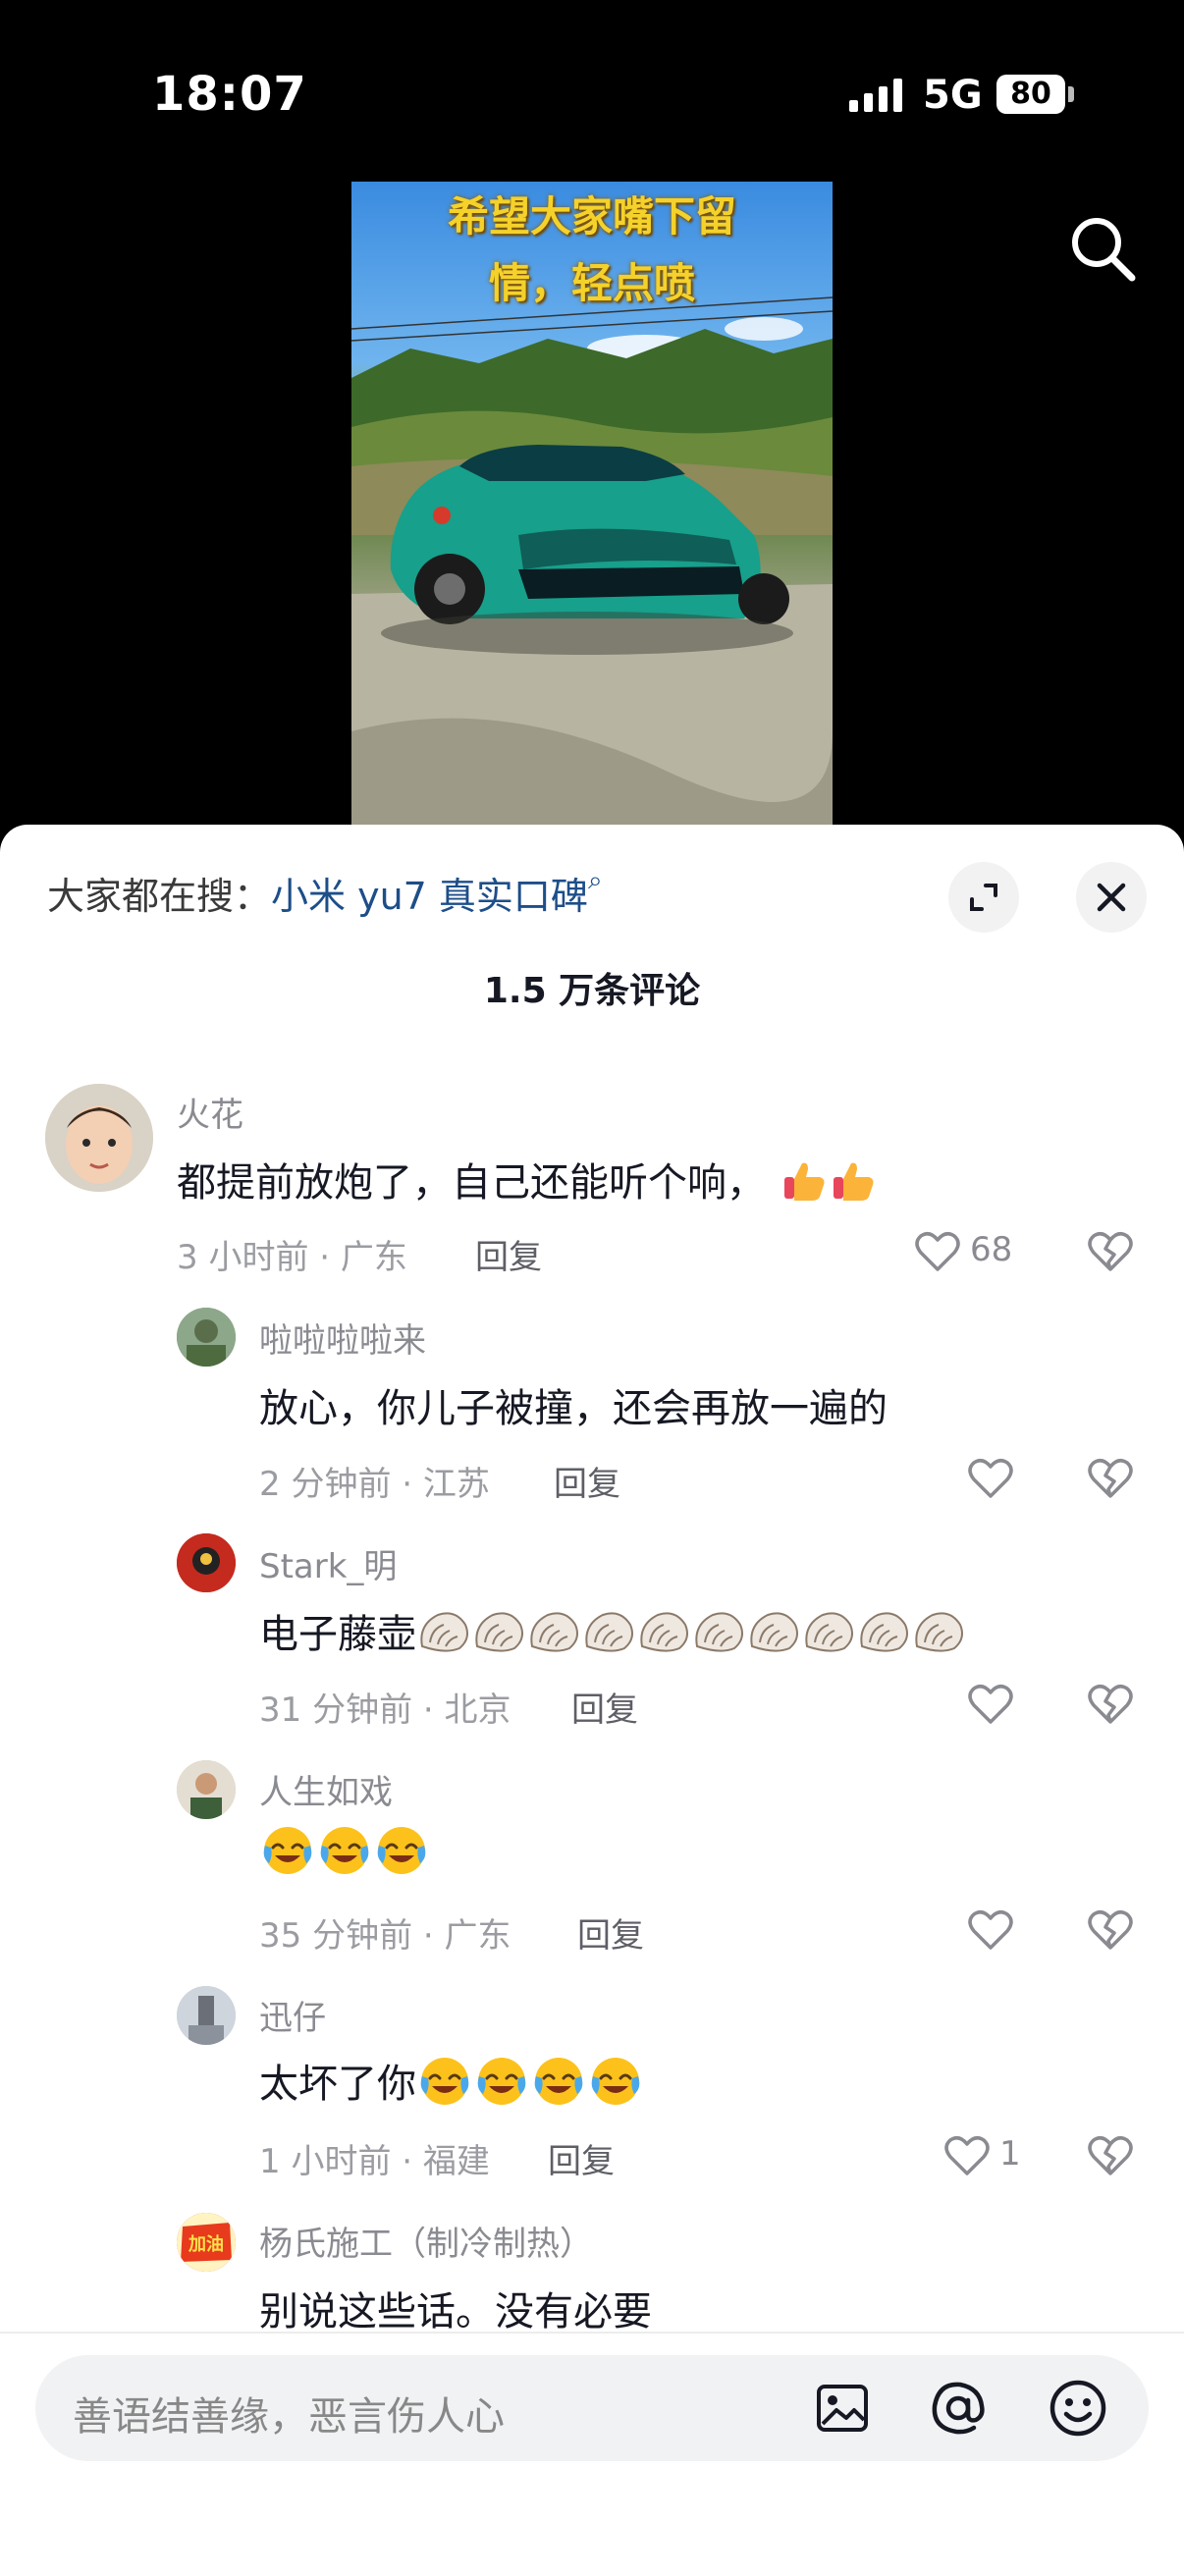  I want to click on comment-text: 放心，你儿子被撞，还会再放一遍的, so click(573, 1408).